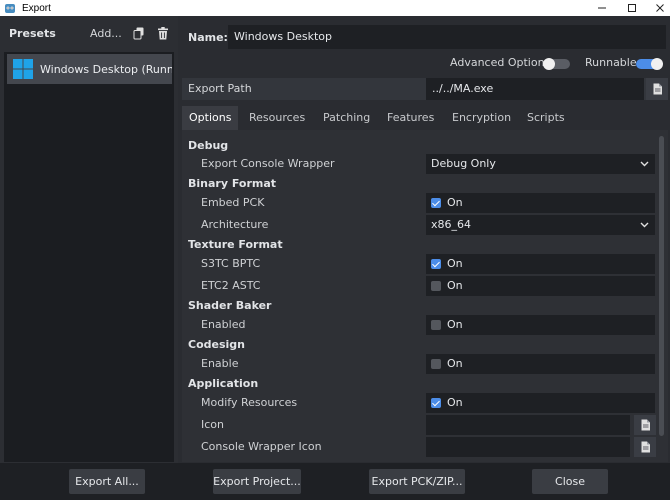 The width and height of the screenshot is (670, 500). What do you see at coordinates (233, 202) in the screenshot?
I see `embed-pck-label: Embed PCK` at bounding box center [233, 202].